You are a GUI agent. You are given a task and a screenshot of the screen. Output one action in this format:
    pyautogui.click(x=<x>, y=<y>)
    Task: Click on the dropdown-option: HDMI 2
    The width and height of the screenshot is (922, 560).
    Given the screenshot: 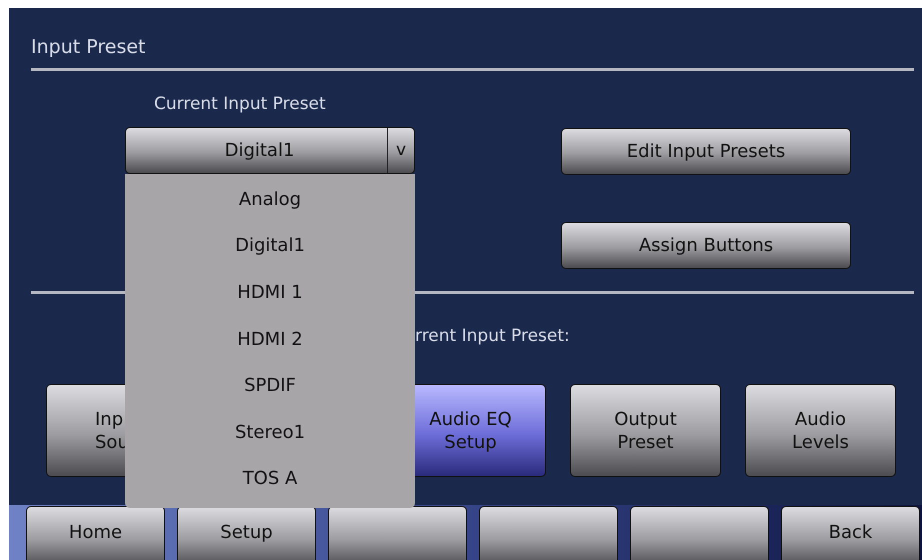 What is the action you would take?
    pyautogui.click(x=270, y=339)
    